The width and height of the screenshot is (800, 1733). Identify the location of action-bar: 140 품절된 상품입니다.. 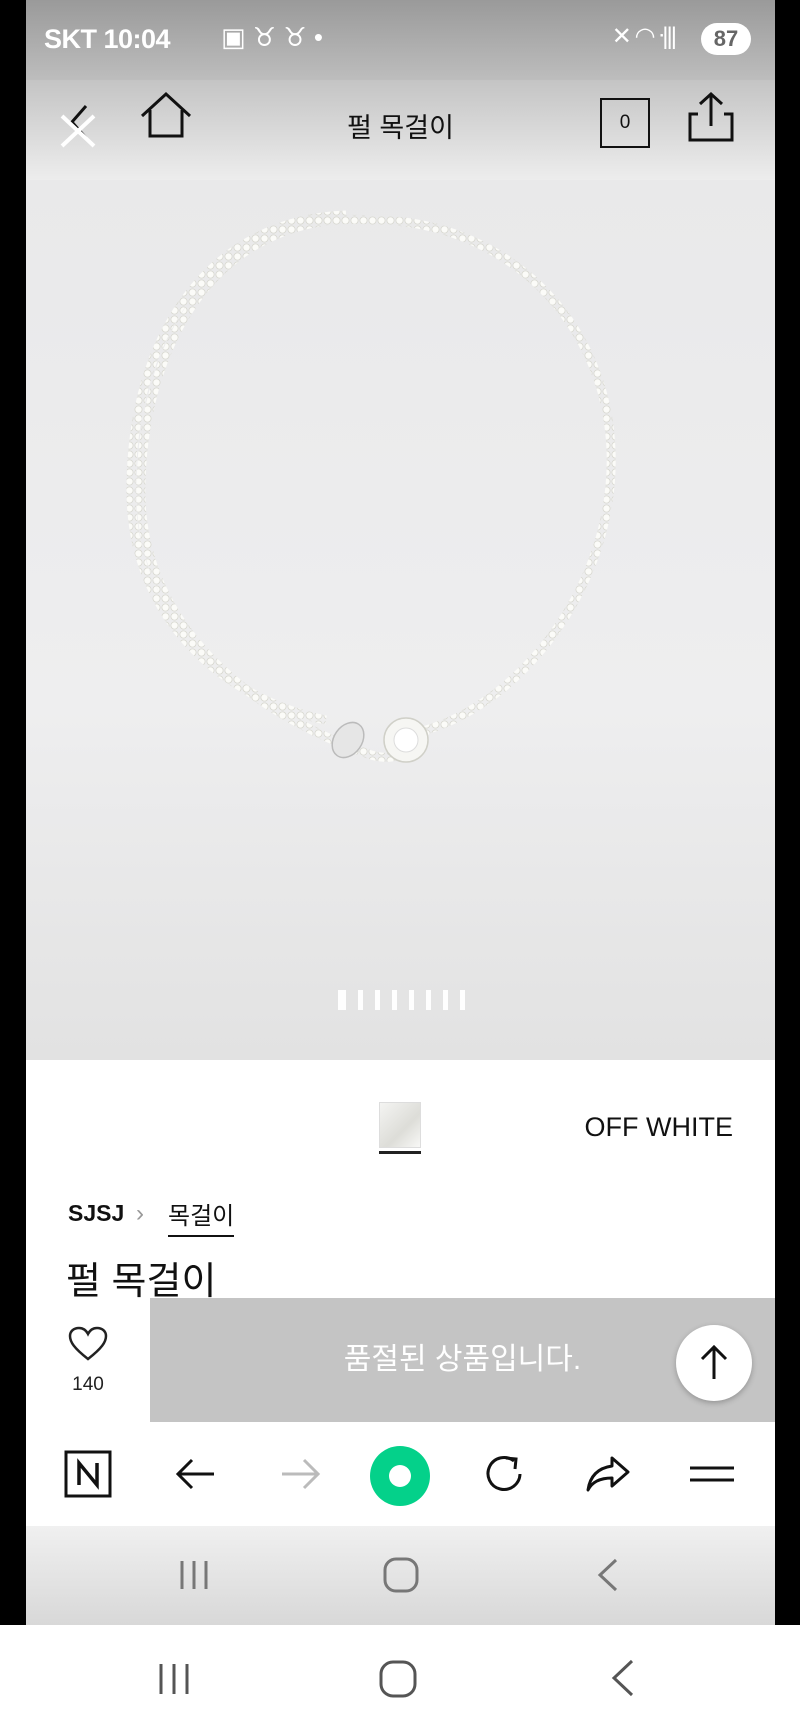
(400, 1360).